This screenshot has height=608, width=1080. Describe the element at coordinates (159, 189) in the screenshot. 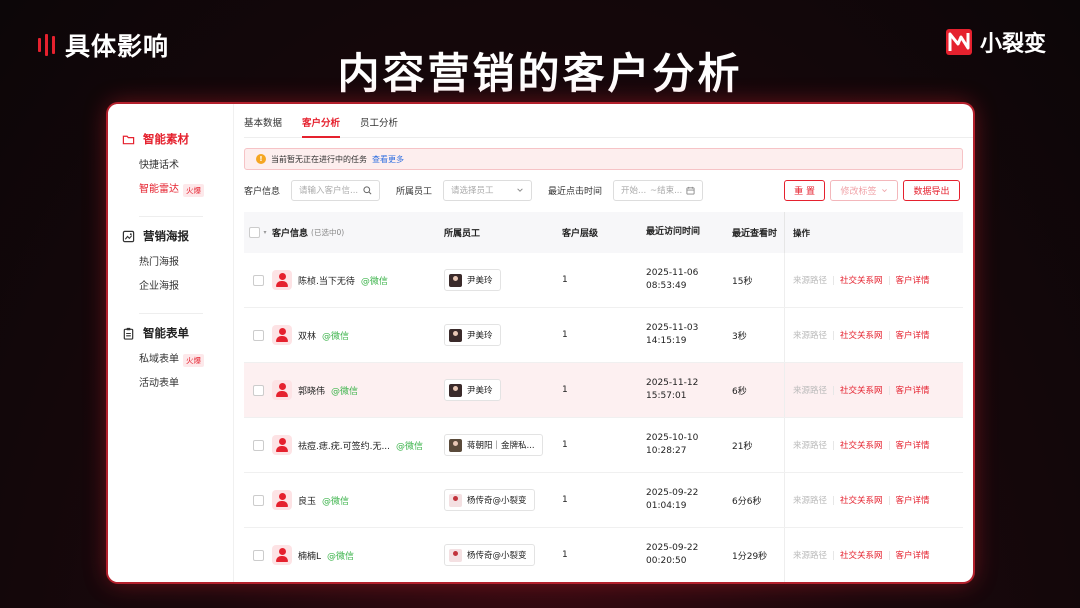

I see `sidebar-item-label: 智能雷达` at that location.